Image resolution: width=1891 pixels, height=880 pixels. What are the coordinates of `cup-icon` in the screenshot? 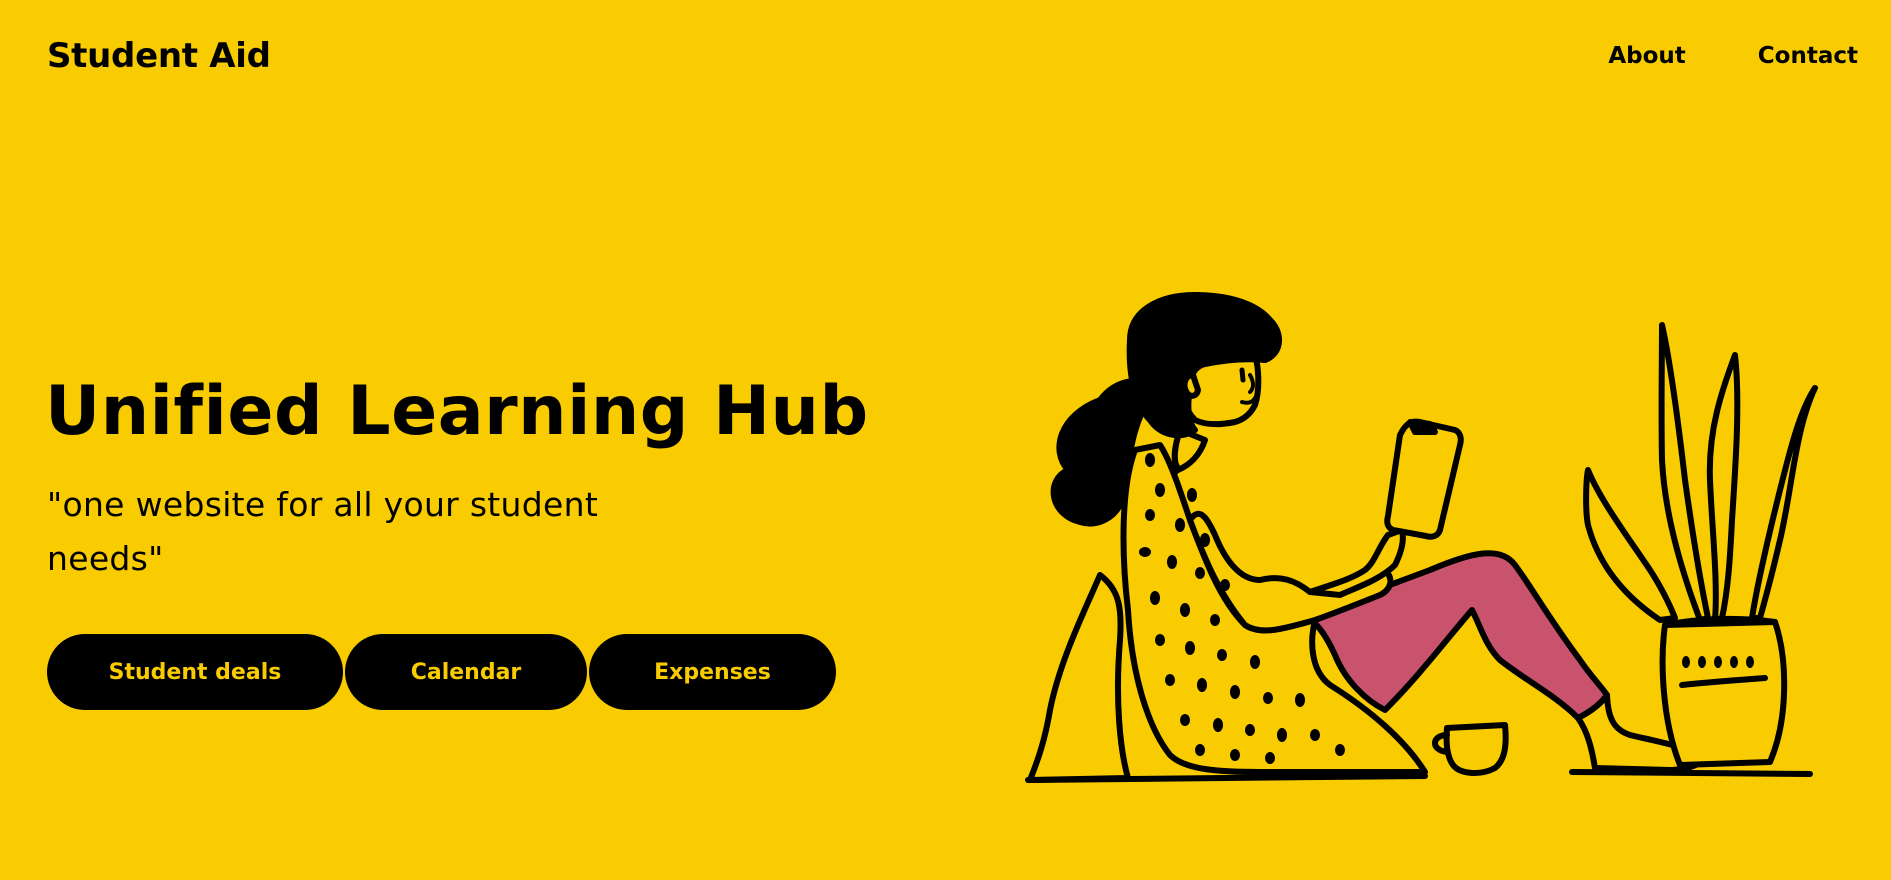 It's located at (1476, 749).